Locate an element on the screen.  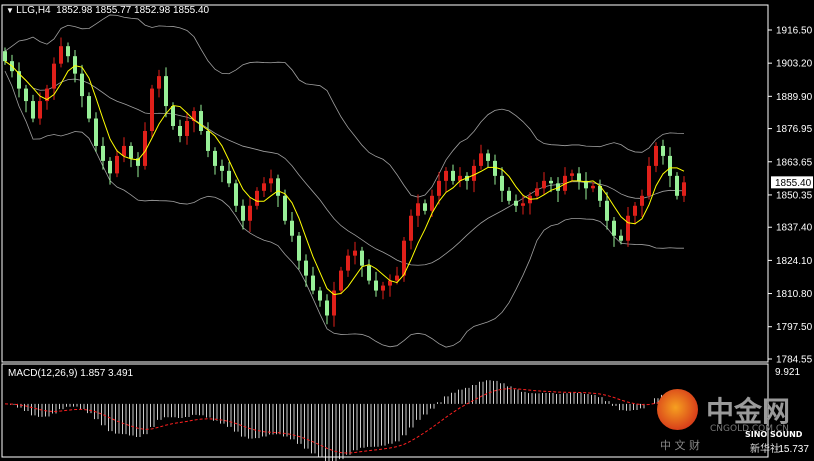
macd-tick-label: 9.921 is located at coordinates (787, 372).